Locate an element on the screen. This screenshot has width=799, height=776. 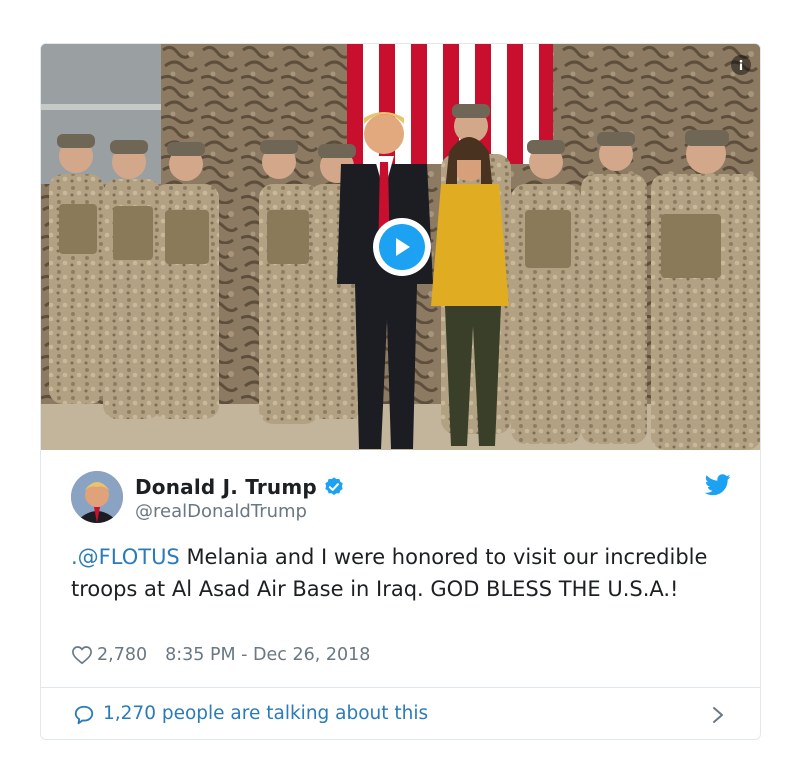
heart-icon is located at coordinates (82, 655).